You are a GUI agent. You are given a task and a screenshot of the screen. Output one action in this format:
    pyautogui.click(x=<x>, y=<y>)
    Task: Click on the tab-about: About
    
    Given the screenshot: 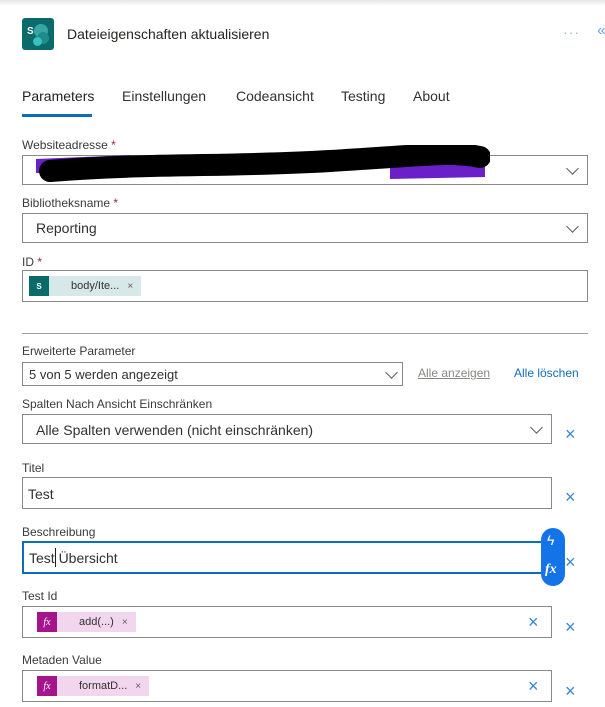 What is the action you would take?
    pyautogui.click(x=431, y=96)
    